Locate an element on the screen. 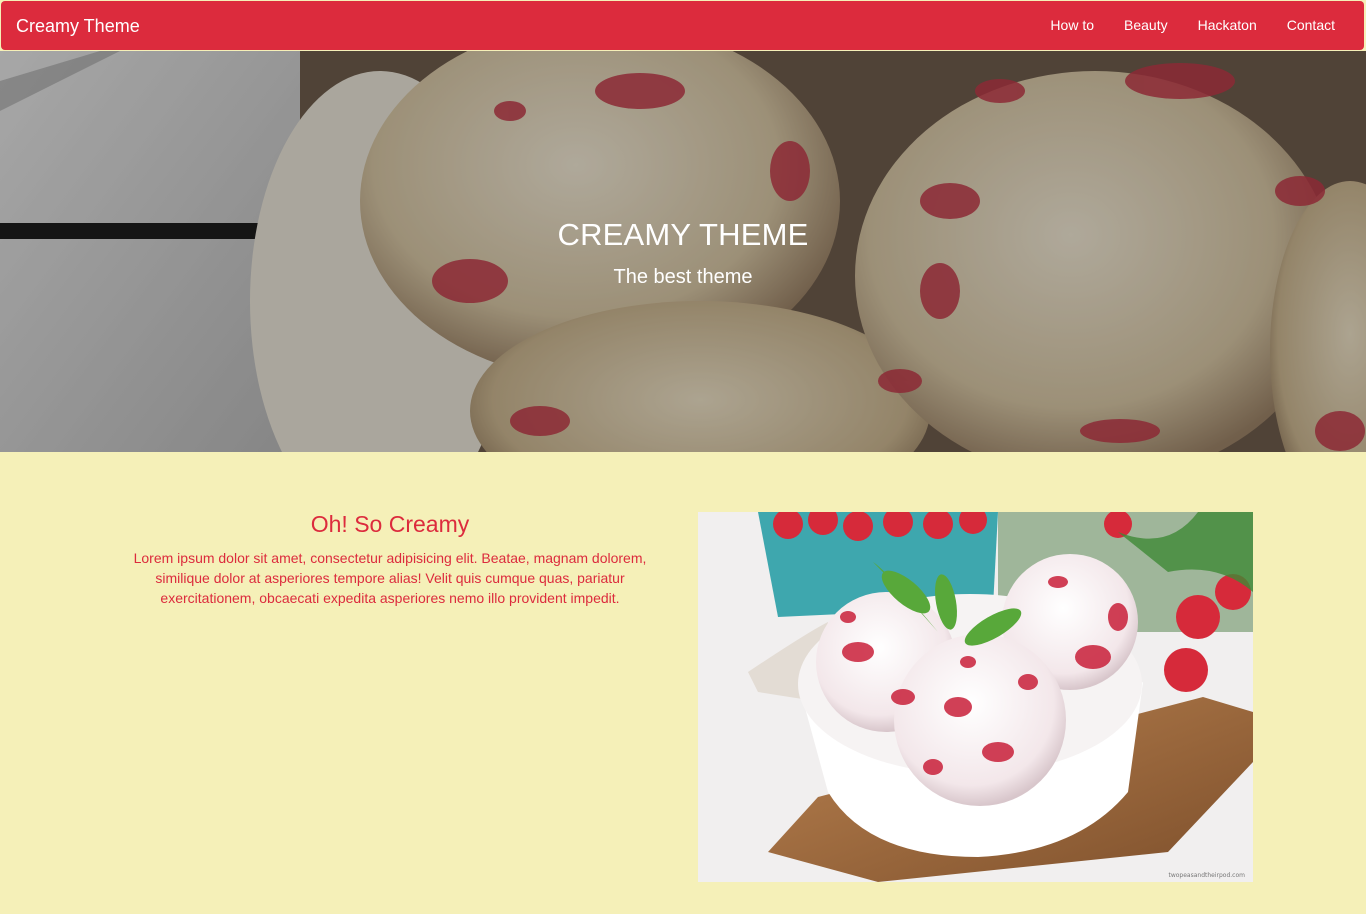 Image resolution: width=1366 pixels, height=914 pixels. photo-credit: twopeasandtheirpod.com is located at coordinates (1206, 875).